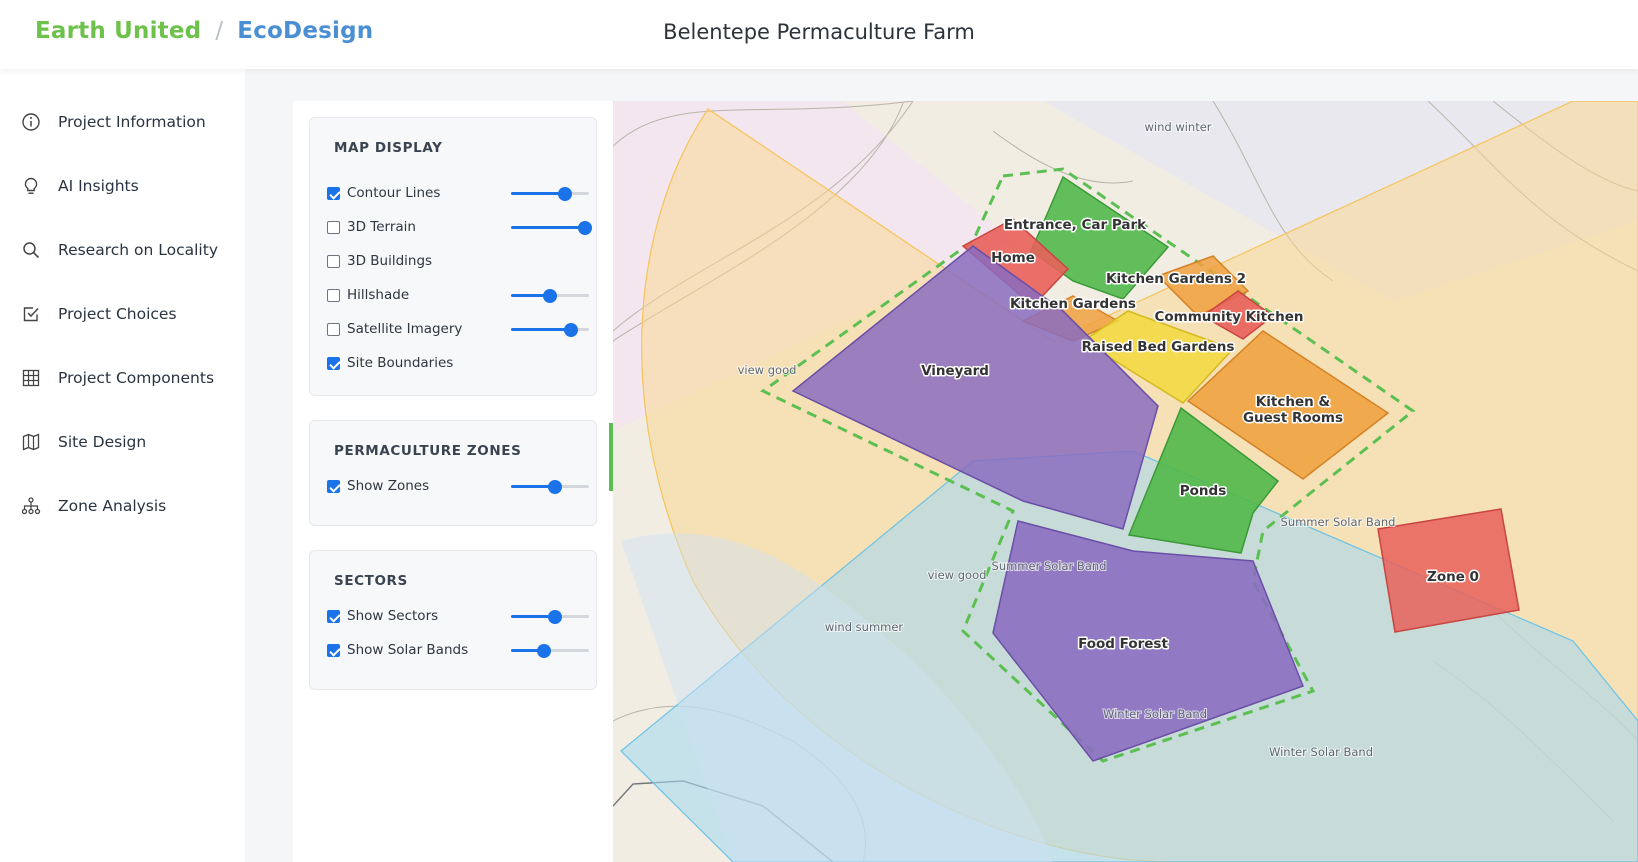  What do you see at coordinates (1293, 402) in the screenshot?
I see `zone-label-kitchen-guest-1: Kitchen &` at bounding box center [1293, 402].